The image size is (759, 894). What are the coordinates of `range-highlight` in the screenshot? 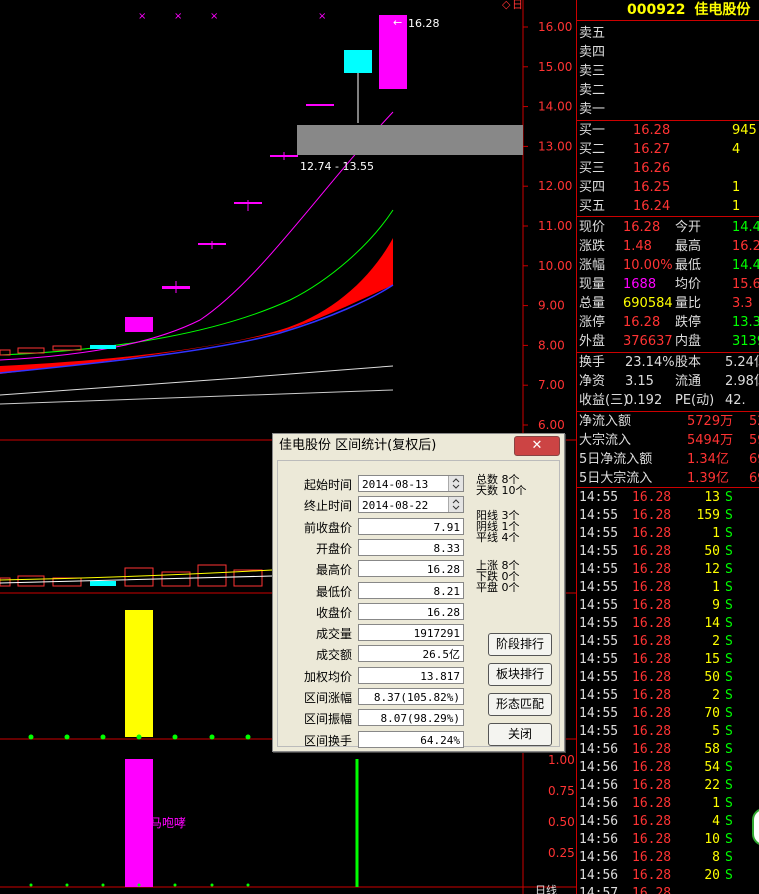 It's located at (410, 140).